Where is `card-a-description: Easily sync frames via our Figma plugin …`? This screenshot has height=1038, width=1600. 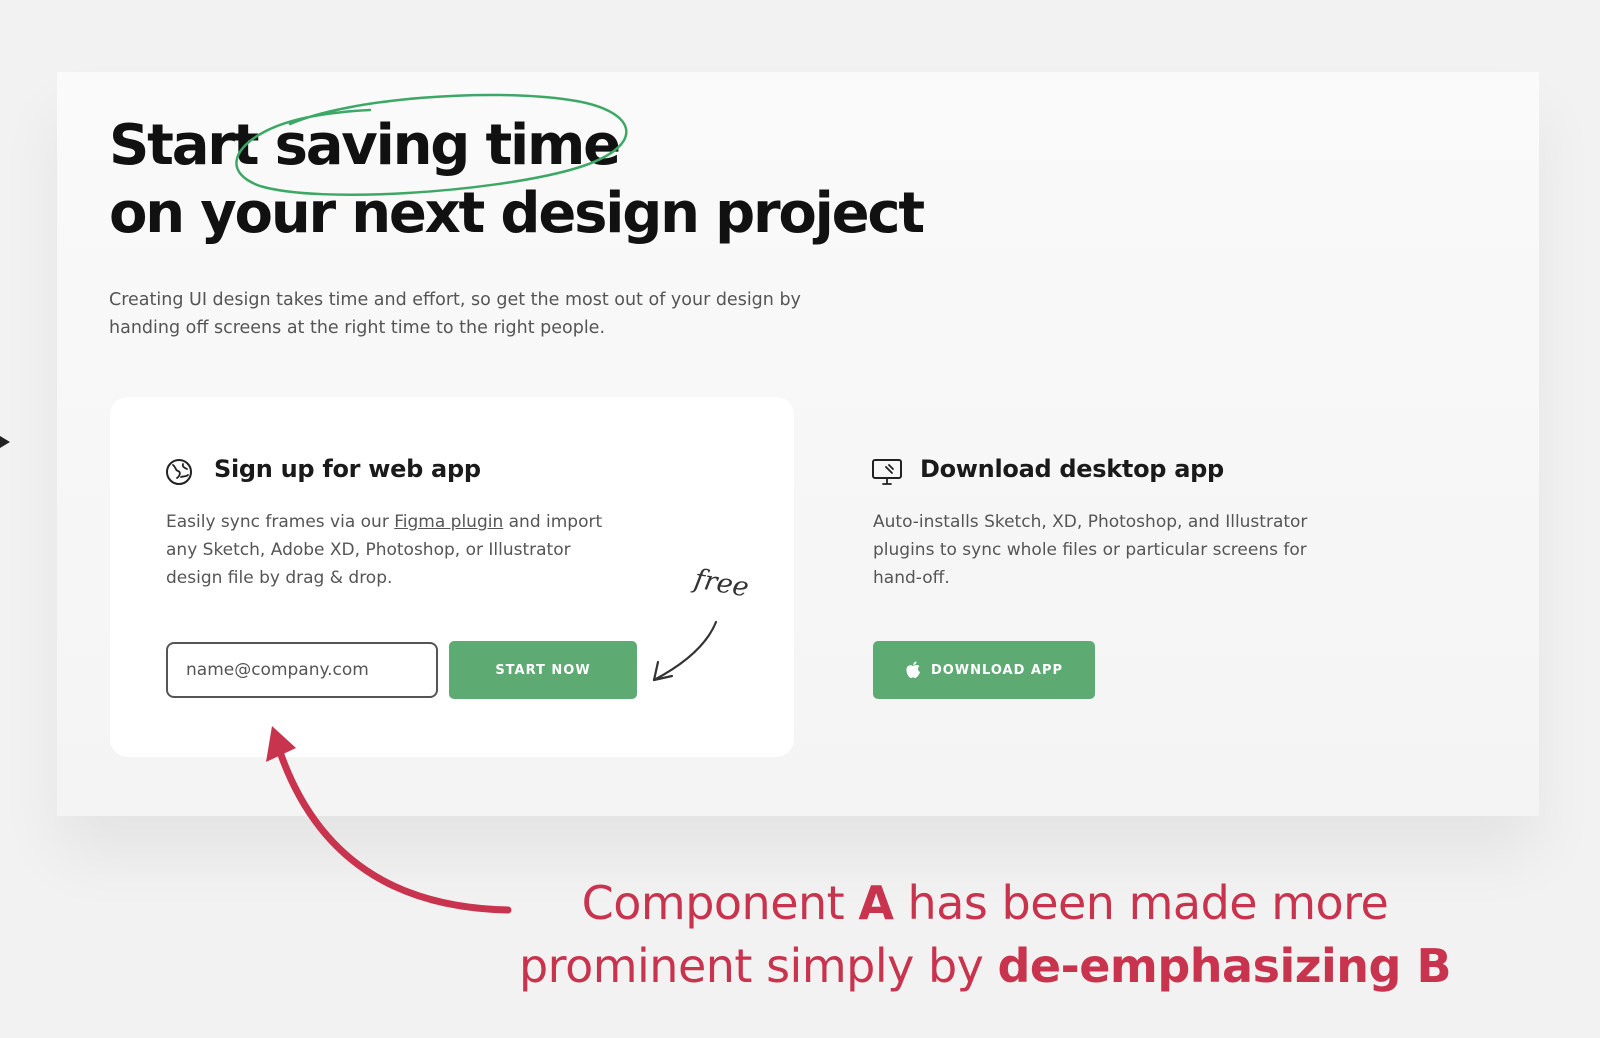
card-a-description: Easily sync frames via our Figma plugin … is located at coordinates (396, 550).